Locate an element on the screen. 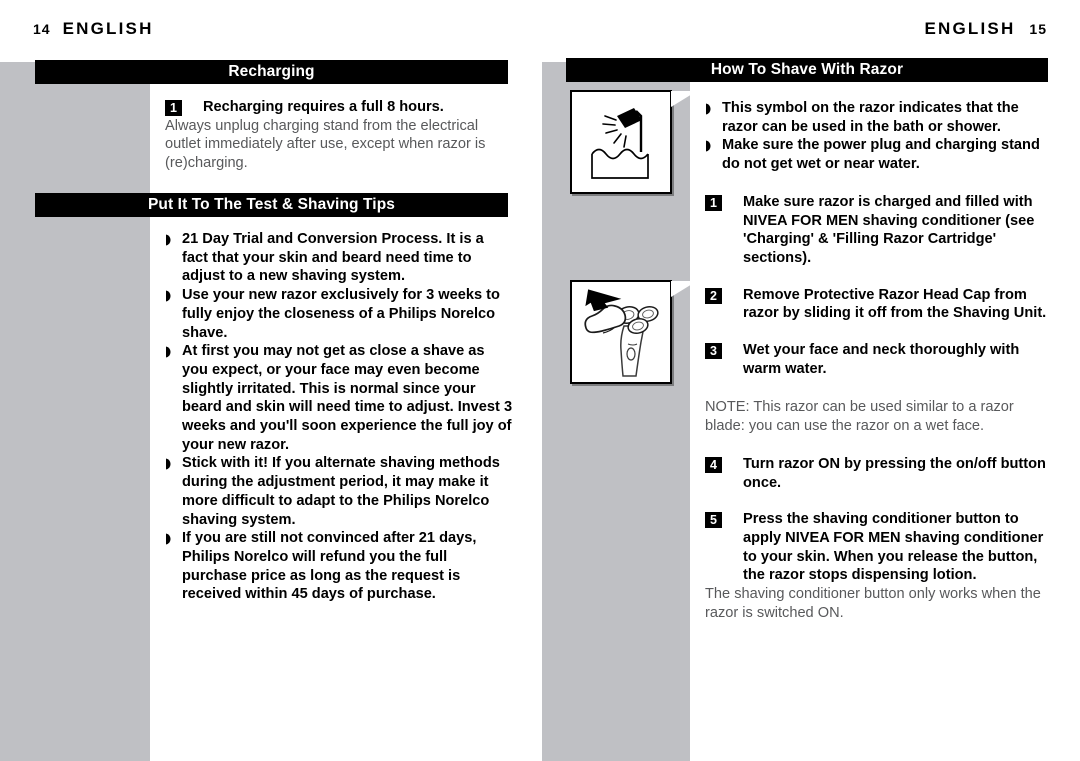  running-head-label-right: ENGLISH is located at coordinates (970, 28).